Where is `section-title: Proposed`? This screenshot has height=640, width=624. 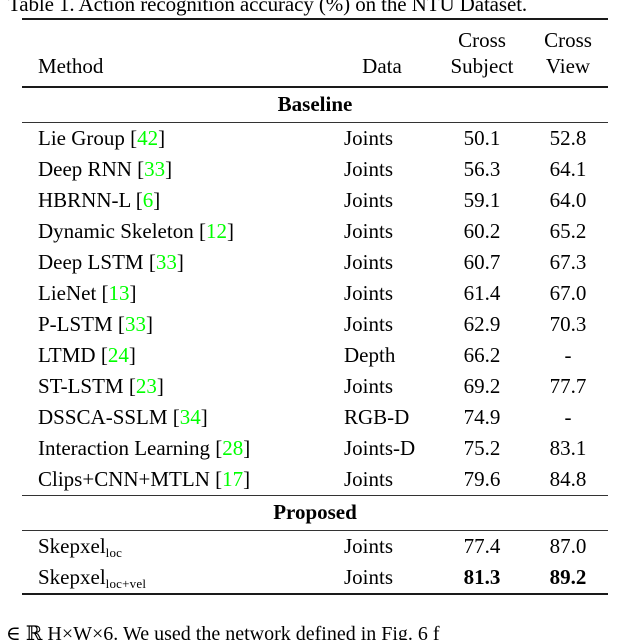
section-title: Proposed is located at coordinates (315, 512).